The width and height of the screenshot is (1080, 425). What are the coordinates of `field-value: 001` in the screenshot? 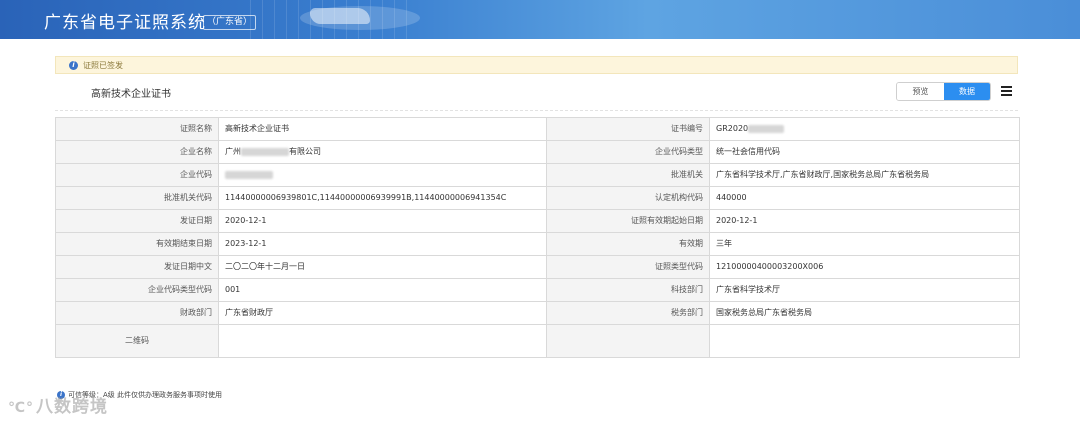 It's located at (382, 290).